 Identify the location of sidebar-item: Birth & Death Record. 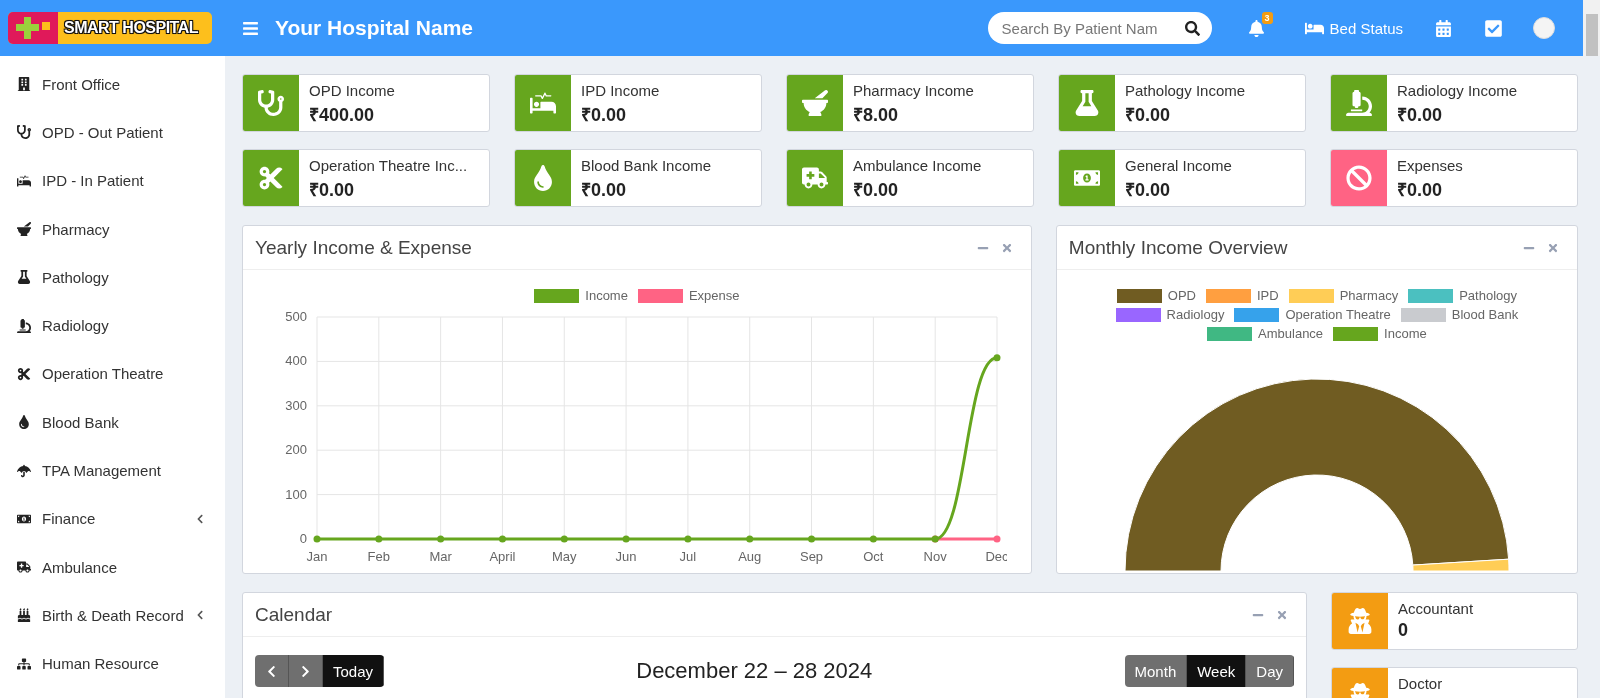
(112, 615).